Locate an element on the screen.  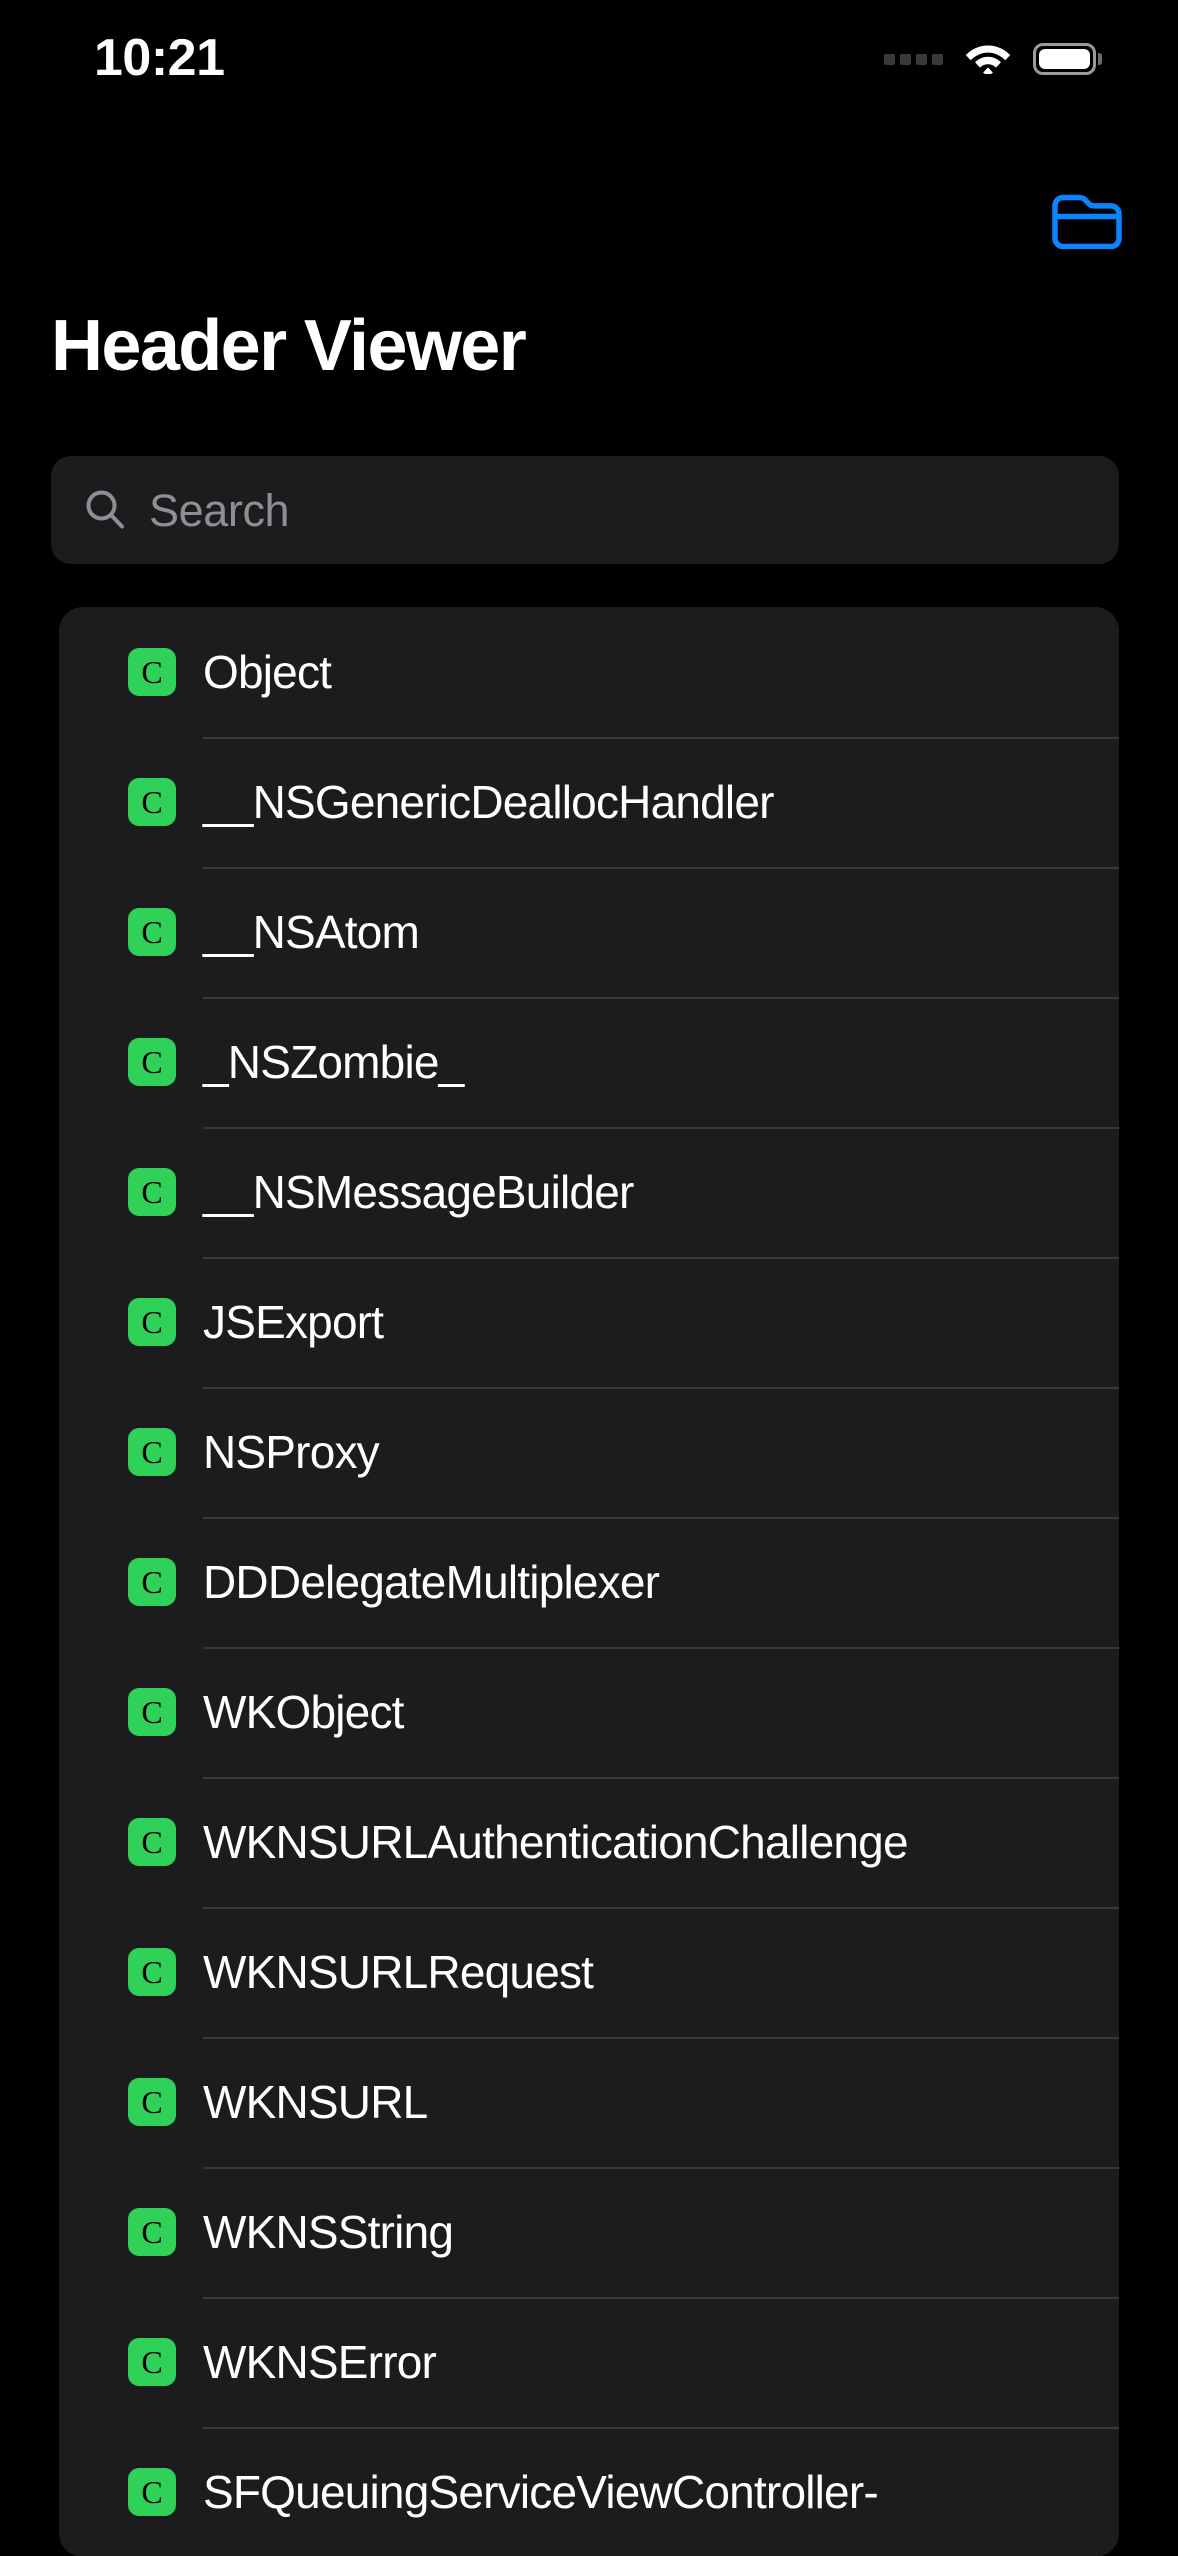
status-bar-time: 10:21 is located at coordinates (159, 58).